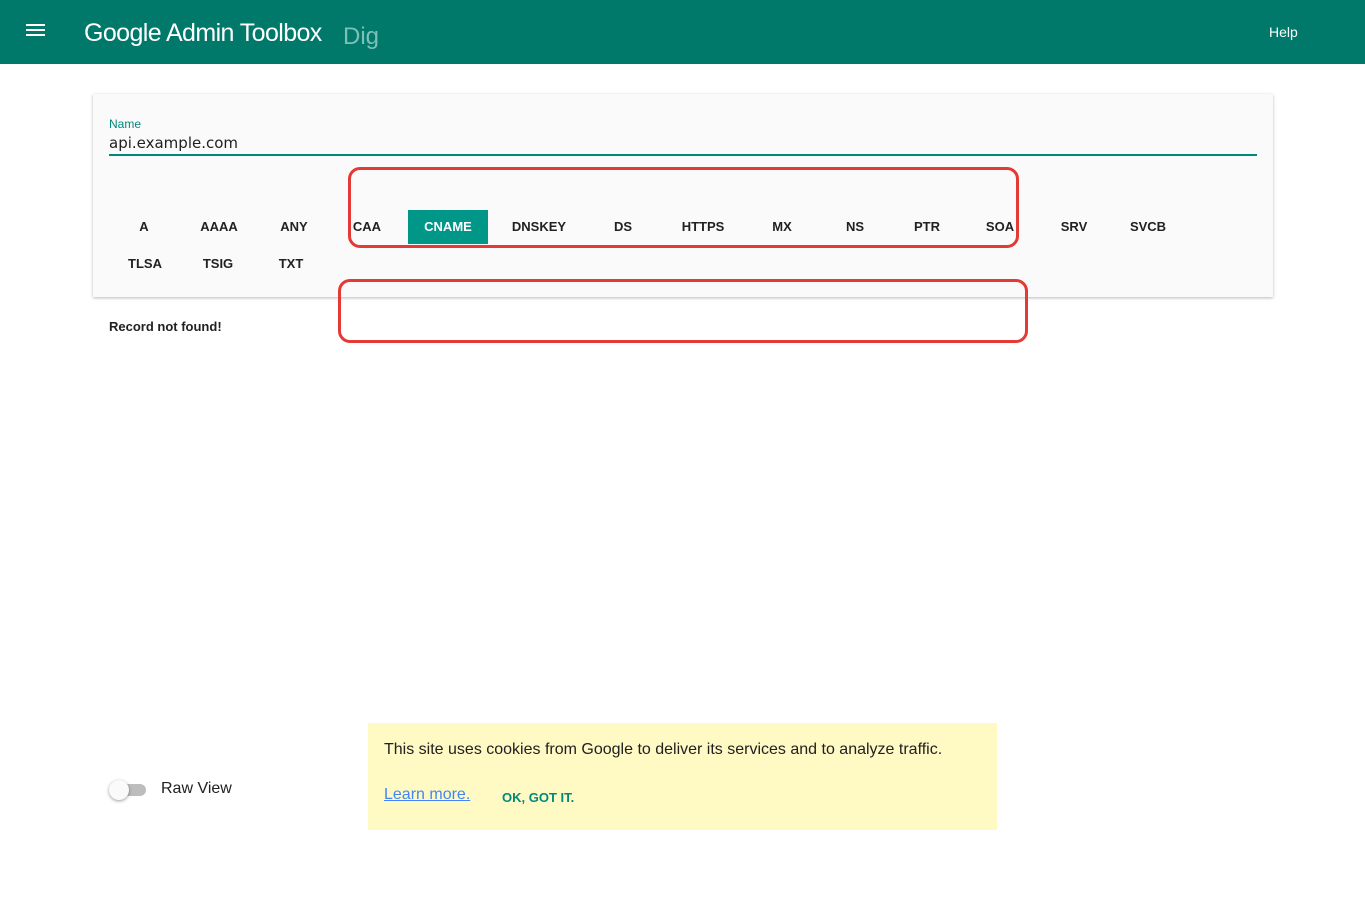  I want to click on record-type-any: ANY, so click(294, 227).